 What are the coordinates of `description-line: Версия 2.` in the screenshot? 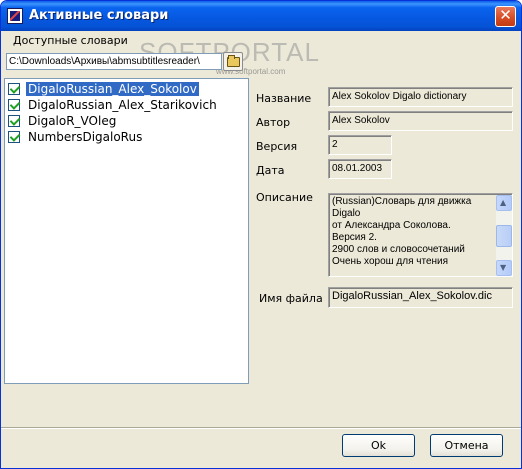 It's located at (354, 237).